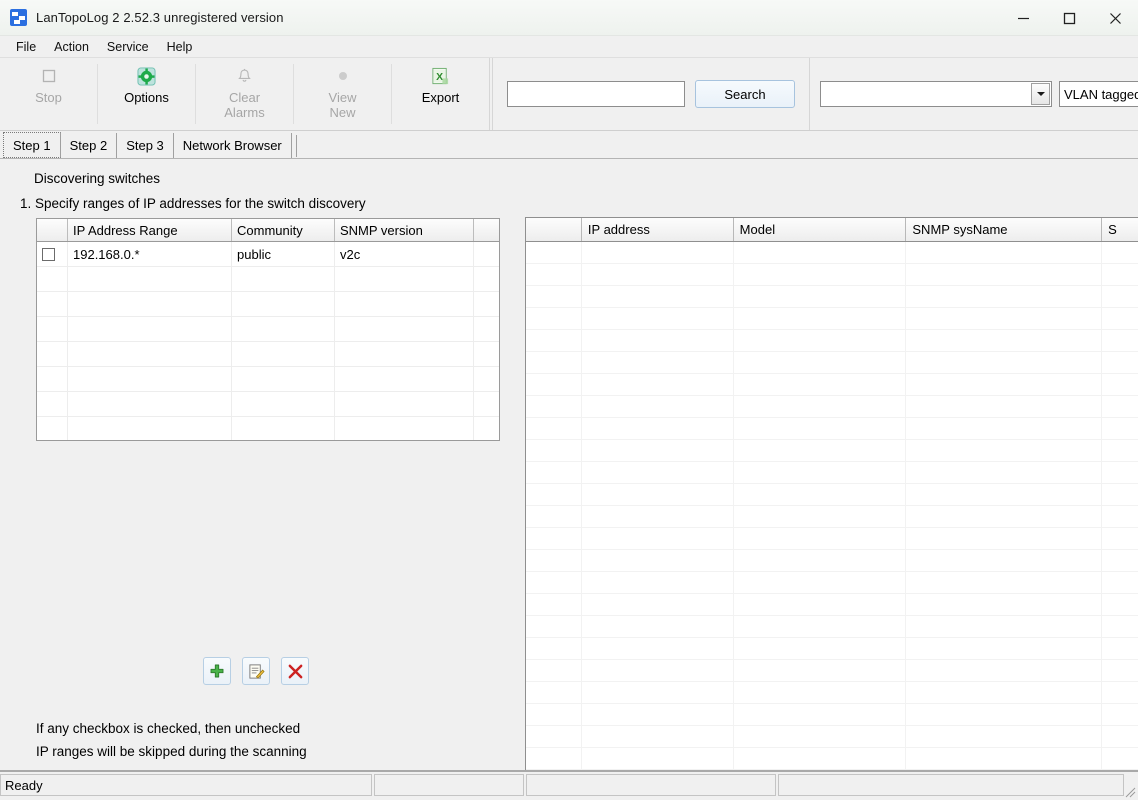 This screenshot has width=1138, height=800. What do you see at coordinates (745, 94) in the screenshot?
I see `search-button: Search` at bounding box center [745, 94].